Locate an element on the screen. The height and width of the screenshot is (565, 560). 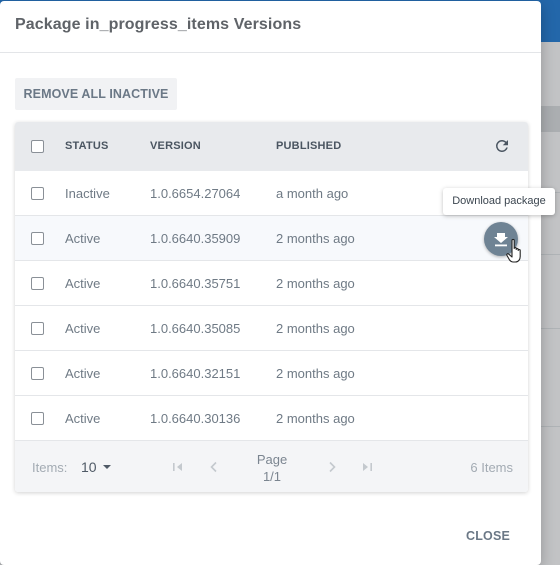
items-per-page-label: Items: is located at coordinates (50, 467).